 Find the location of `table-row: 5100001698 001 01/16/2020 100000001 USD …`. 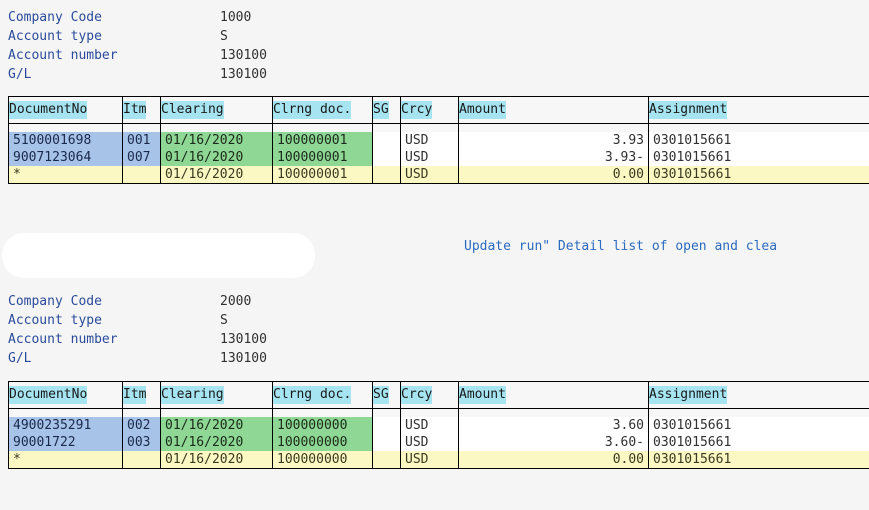

table-row: 5100001698 001 01/16/2020 100000001 USD … is located at coordinates (438, 140).